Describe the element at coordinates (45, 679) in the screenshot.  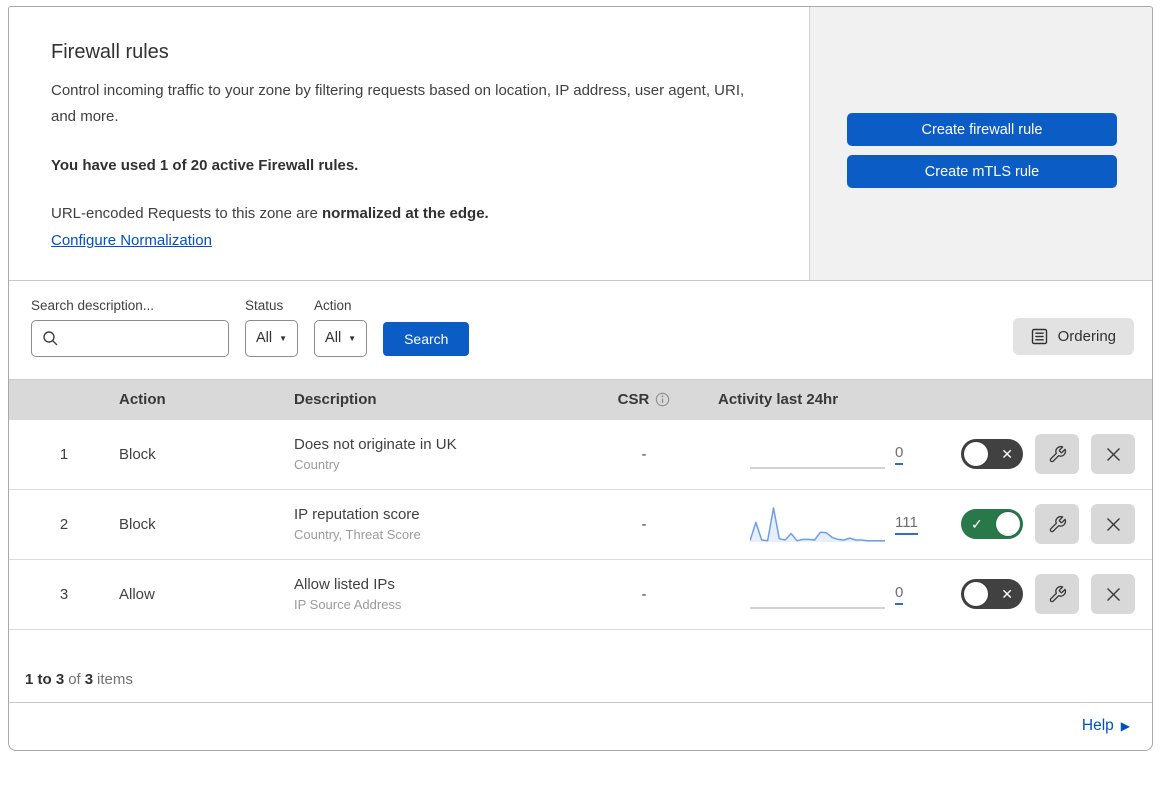
I see `range-text: 1 to 3` at that location.